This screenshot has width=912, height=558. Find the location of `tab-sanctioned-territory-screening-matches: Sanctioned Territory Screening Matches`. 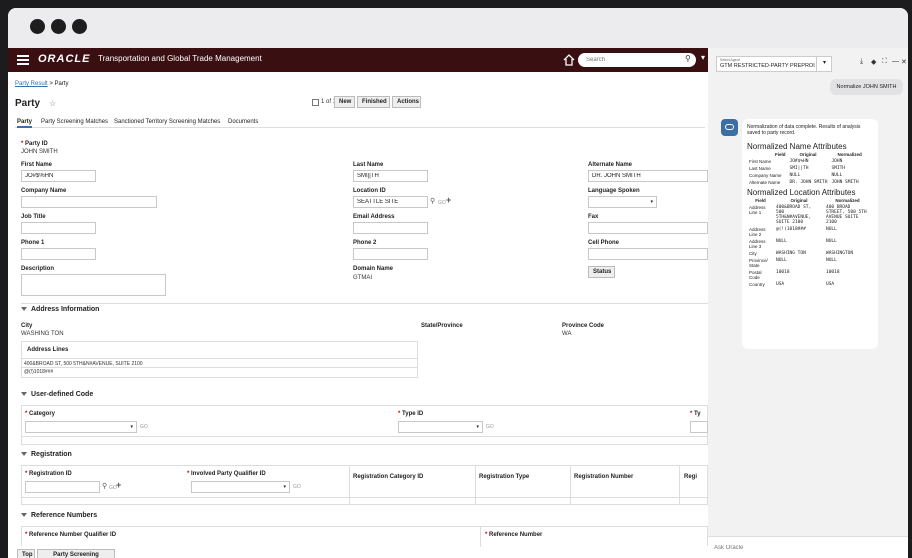

tab-sanctioned-territory-screening-matches: Sanctioned Territory Screening Matches is located at coordinates (167, 122).